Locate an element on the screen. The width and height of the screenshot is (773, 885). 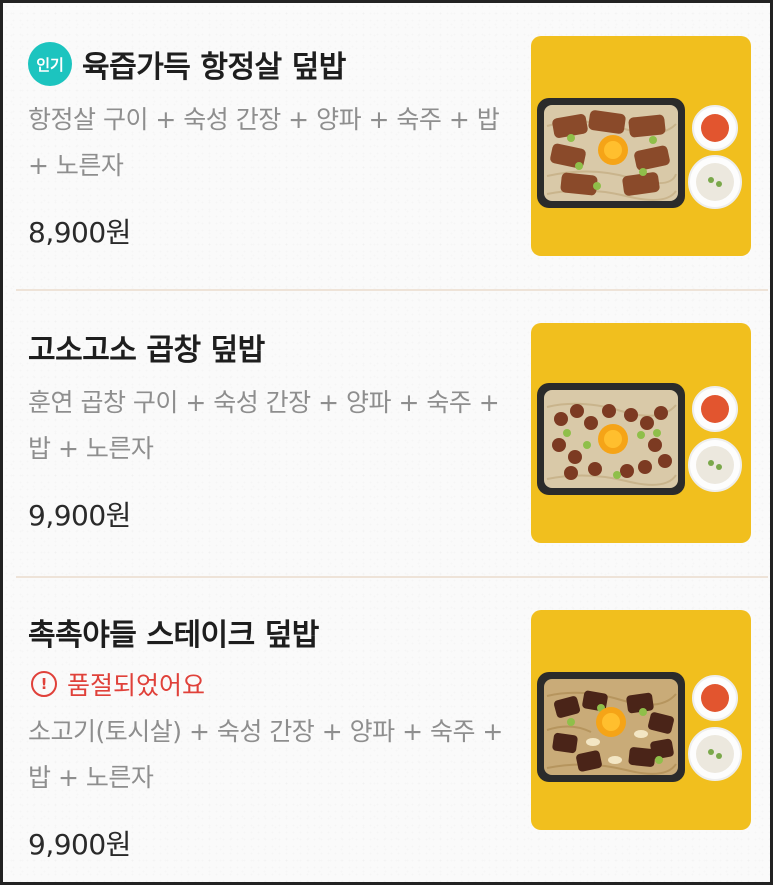
popular-badge: 인기 is located at coordinates (50, 64).